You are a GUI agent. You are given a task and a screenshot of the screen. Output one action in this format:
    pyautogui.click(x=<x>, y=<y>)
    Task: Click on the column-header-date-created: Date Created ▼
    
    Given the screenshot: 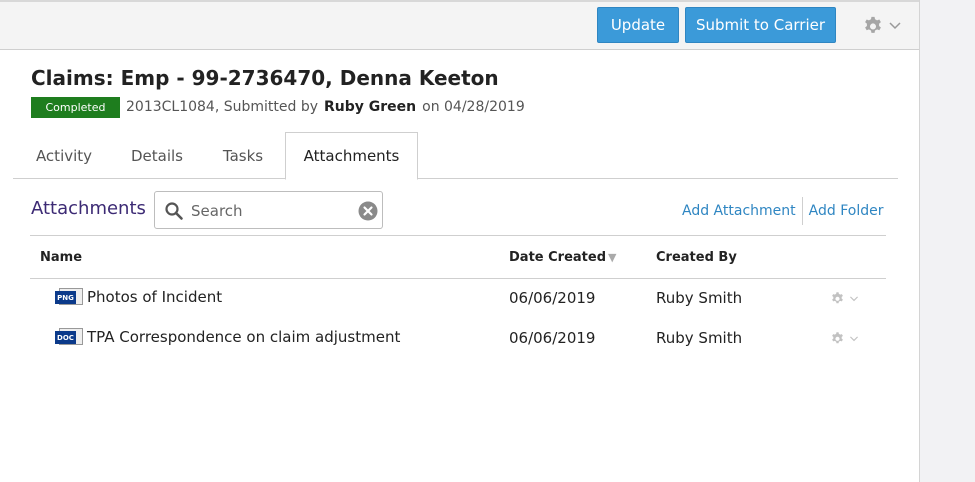 What is the action you would take?
    pyautogui.click(x=562, y=257)
    